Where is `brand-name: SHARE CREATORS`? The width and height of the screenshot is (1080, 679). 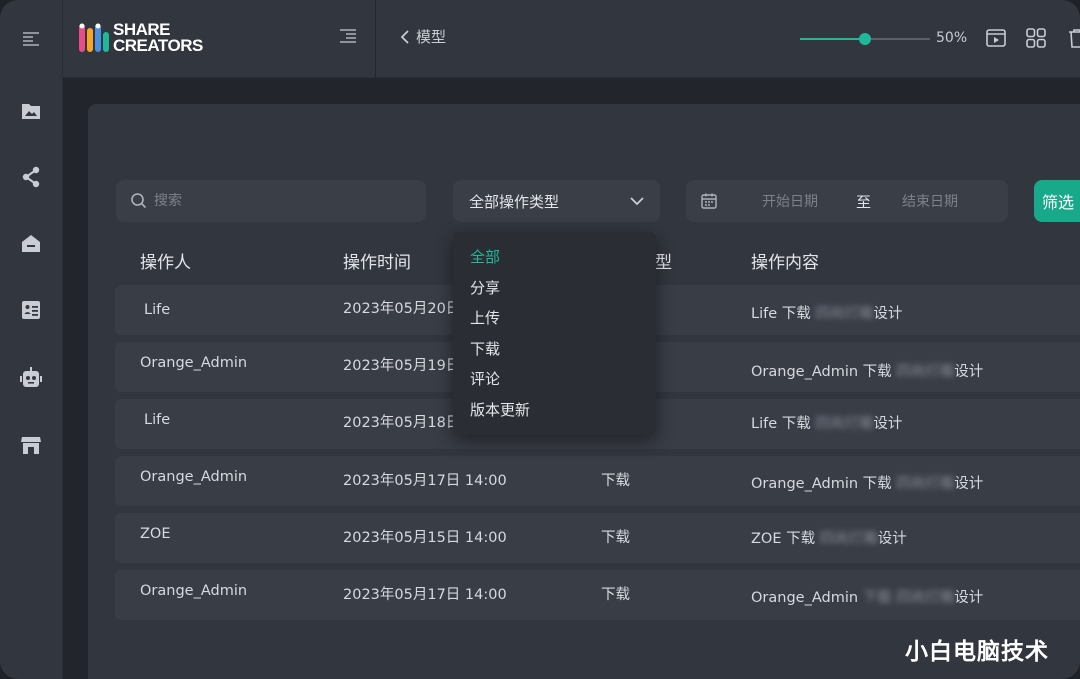 brand-name: SHARE CREATORS is located at coordinates (158, 38).